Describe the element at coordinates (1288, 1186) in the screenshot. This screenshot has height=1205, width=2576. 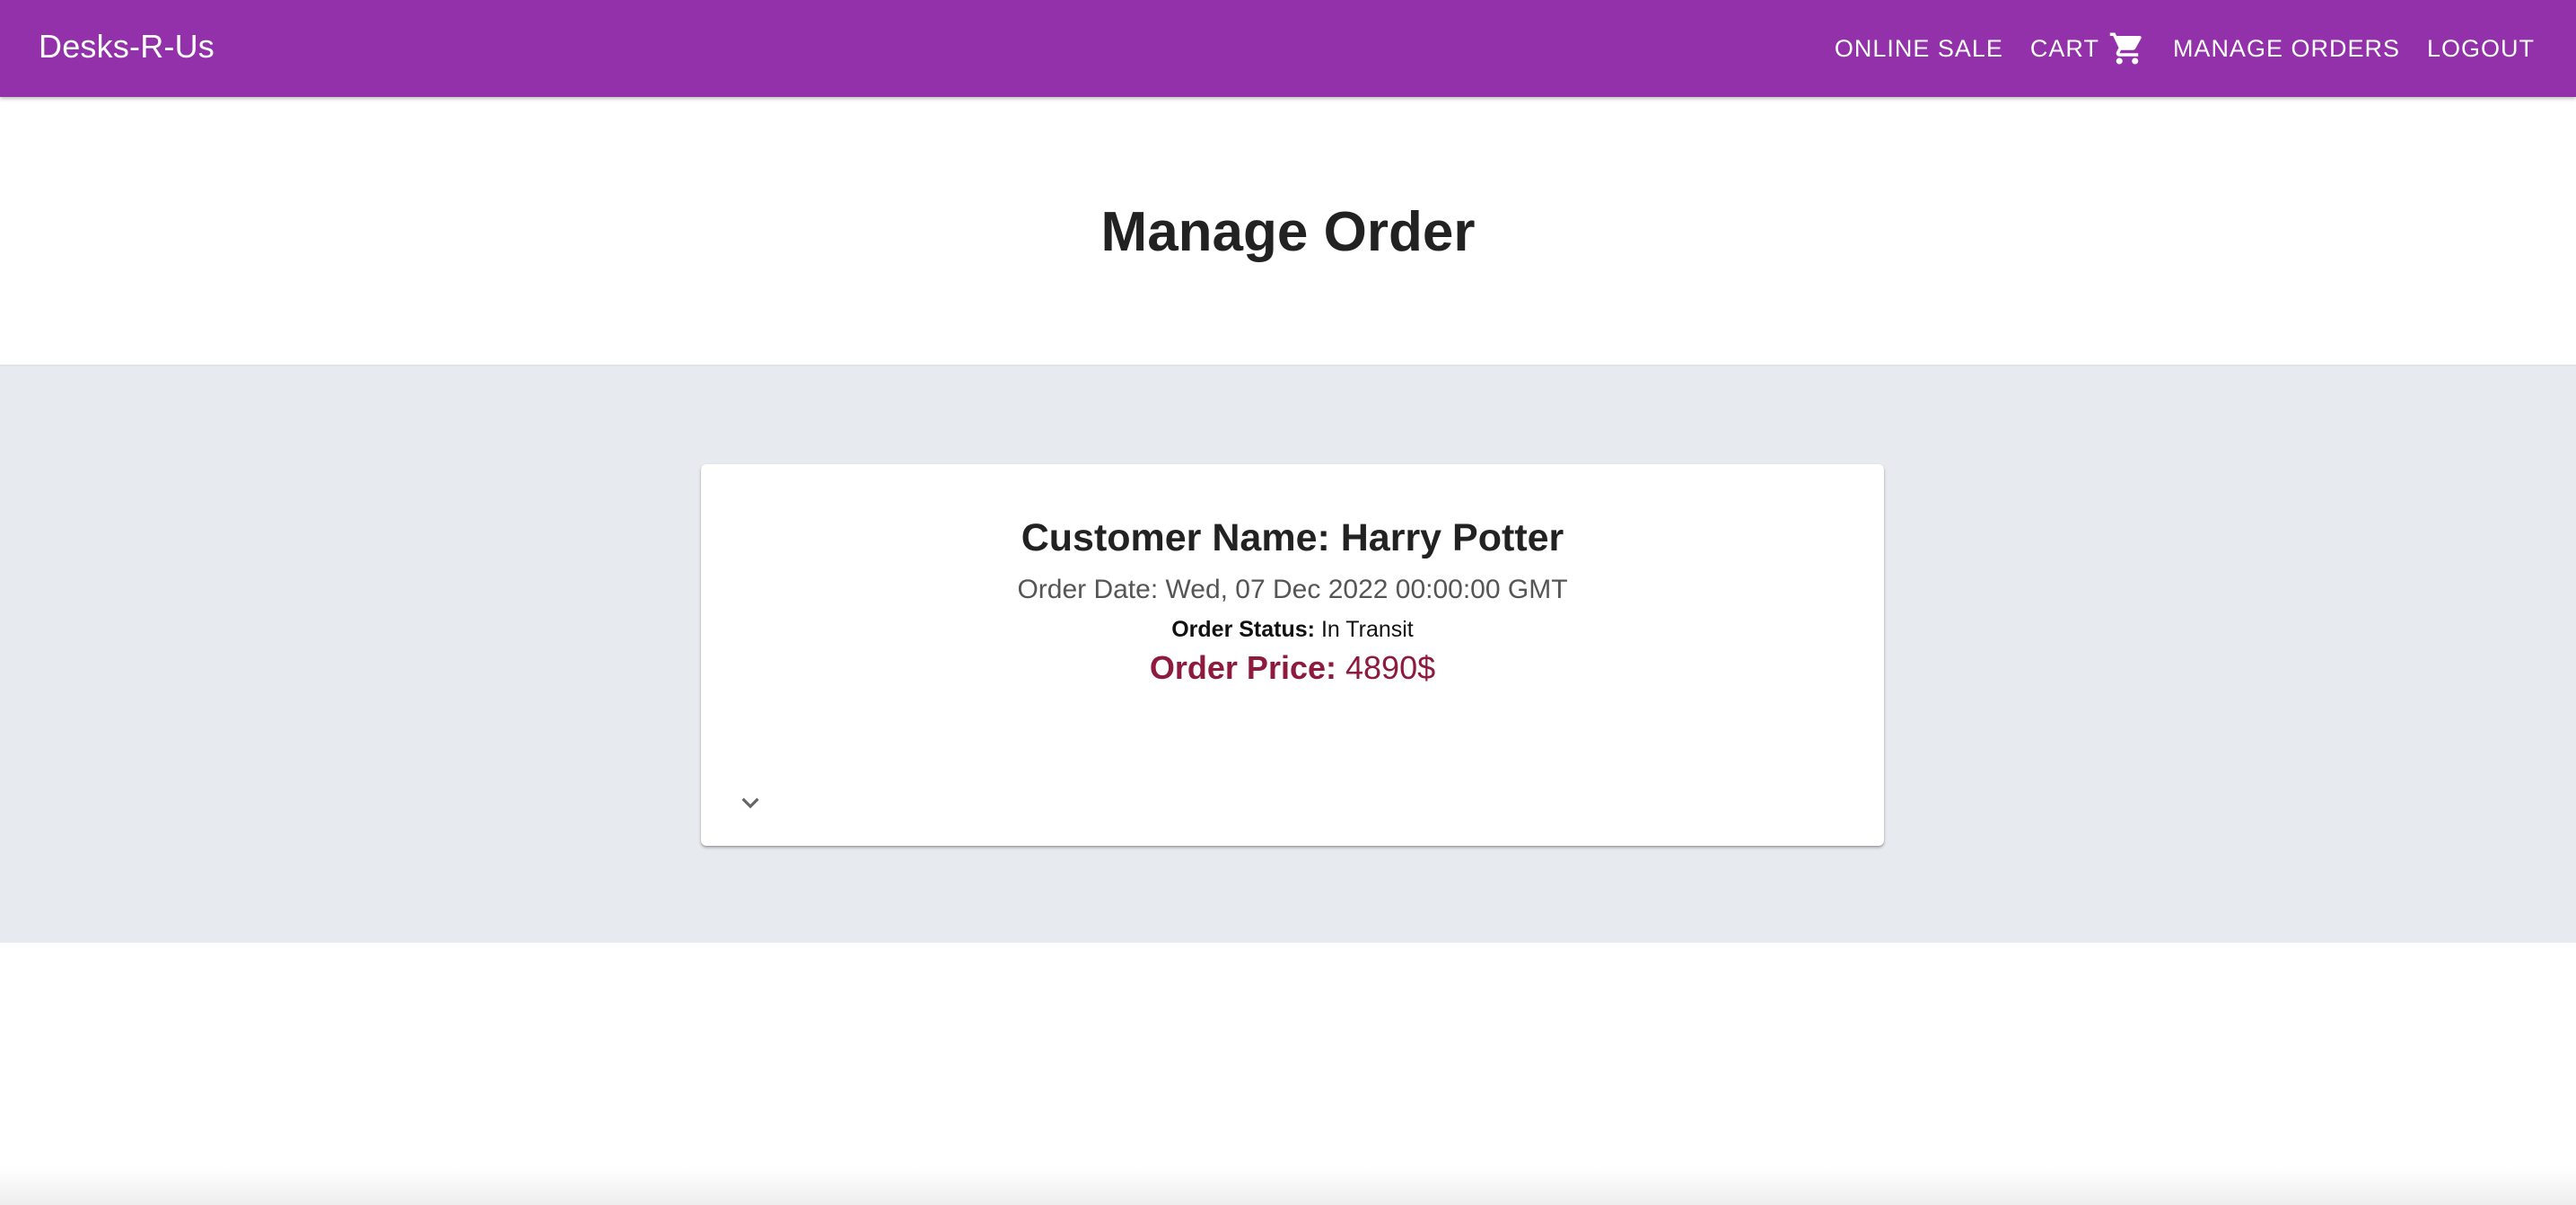
I see `bottom-shadow` at that location.